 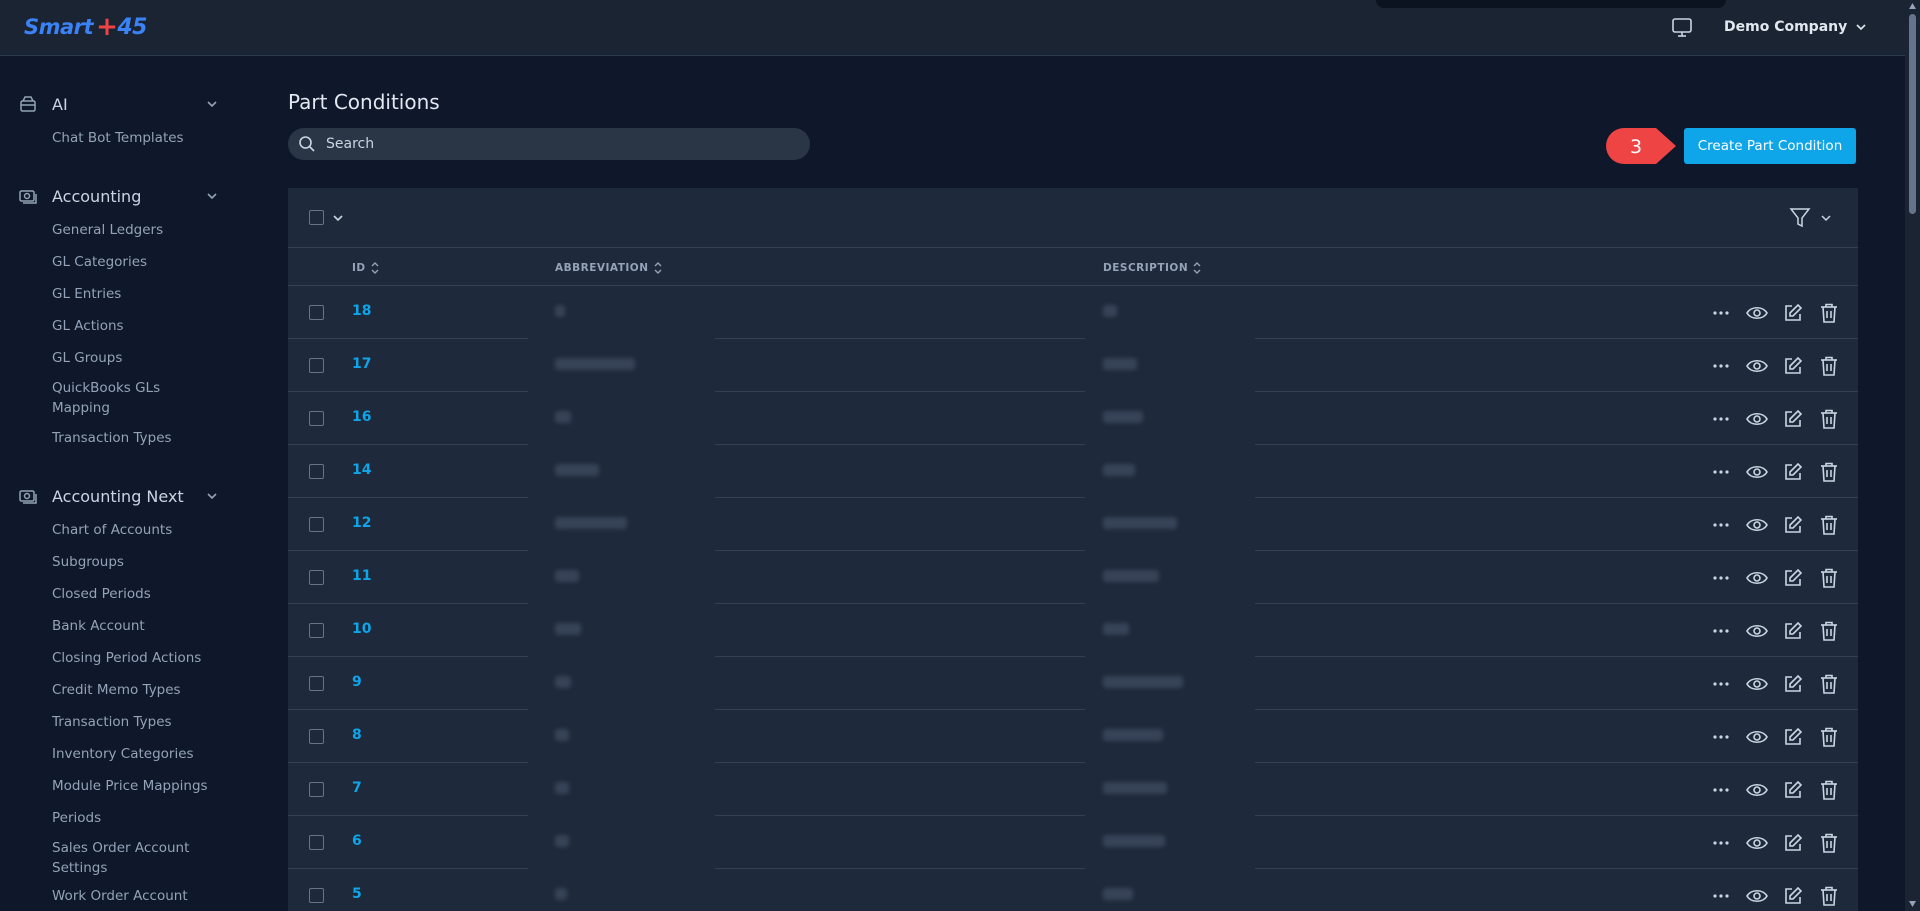 I want to click on sidebar-section-ai: AI, so click(x=118, y=104).